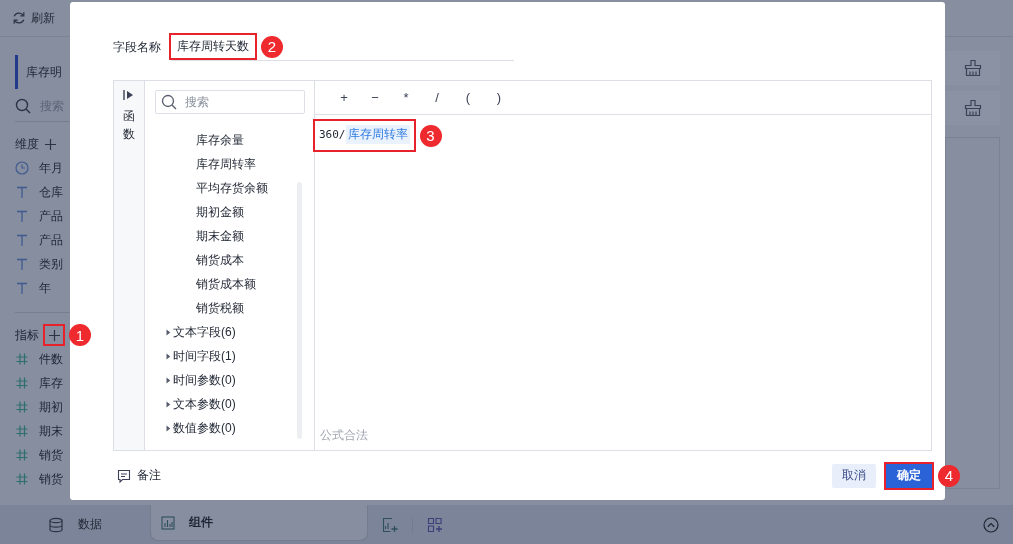  What do you see at coordinates (45, 288) in the screenshot?
I see `dimension-item: 年` at bounding box center [45, 288].